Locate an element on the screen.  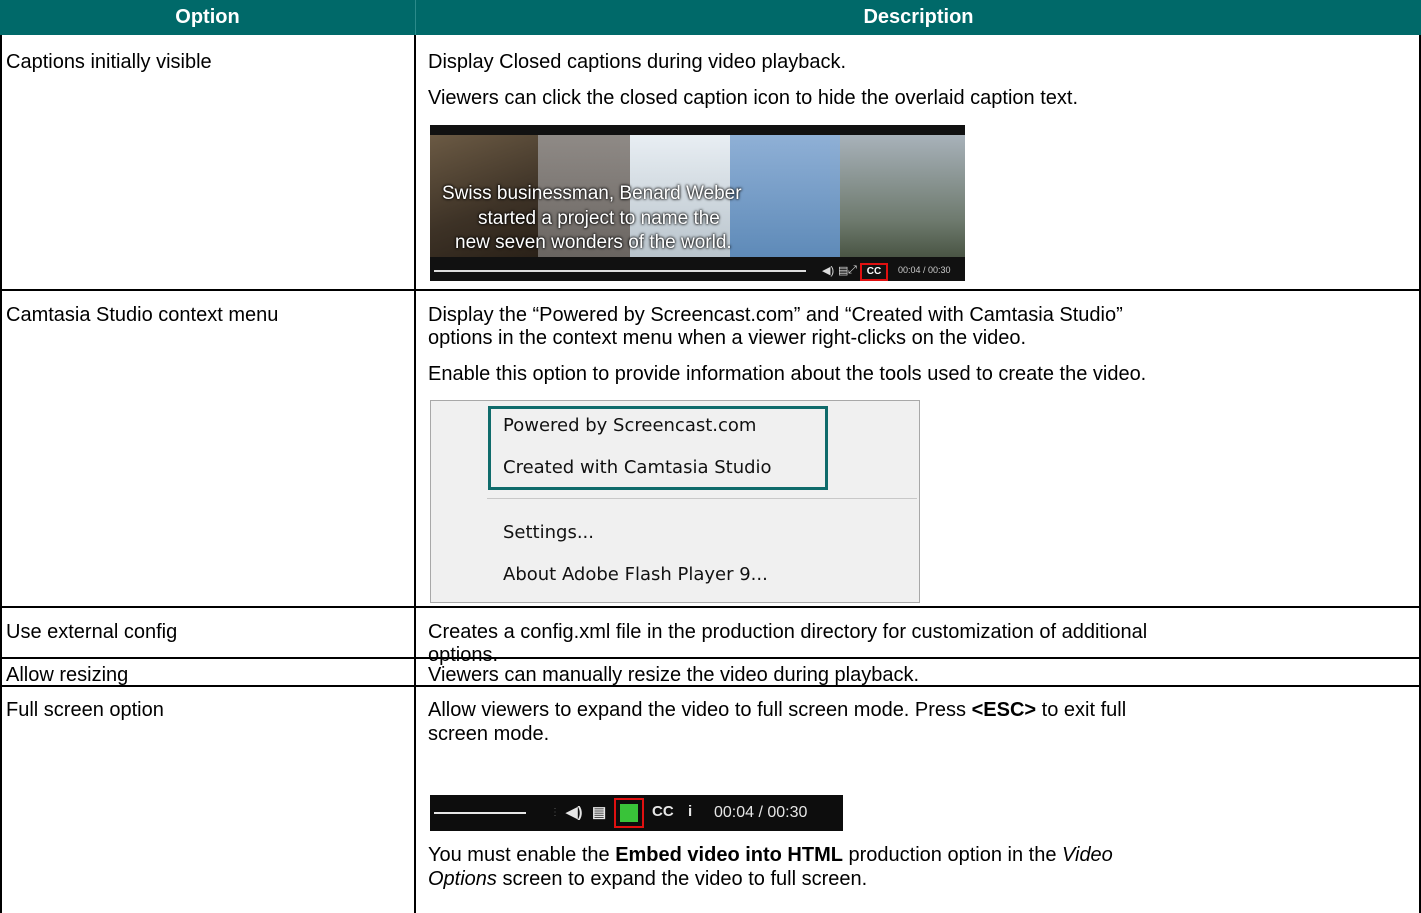
caption-line: started a project to name the is located at coordinates (599, 218).